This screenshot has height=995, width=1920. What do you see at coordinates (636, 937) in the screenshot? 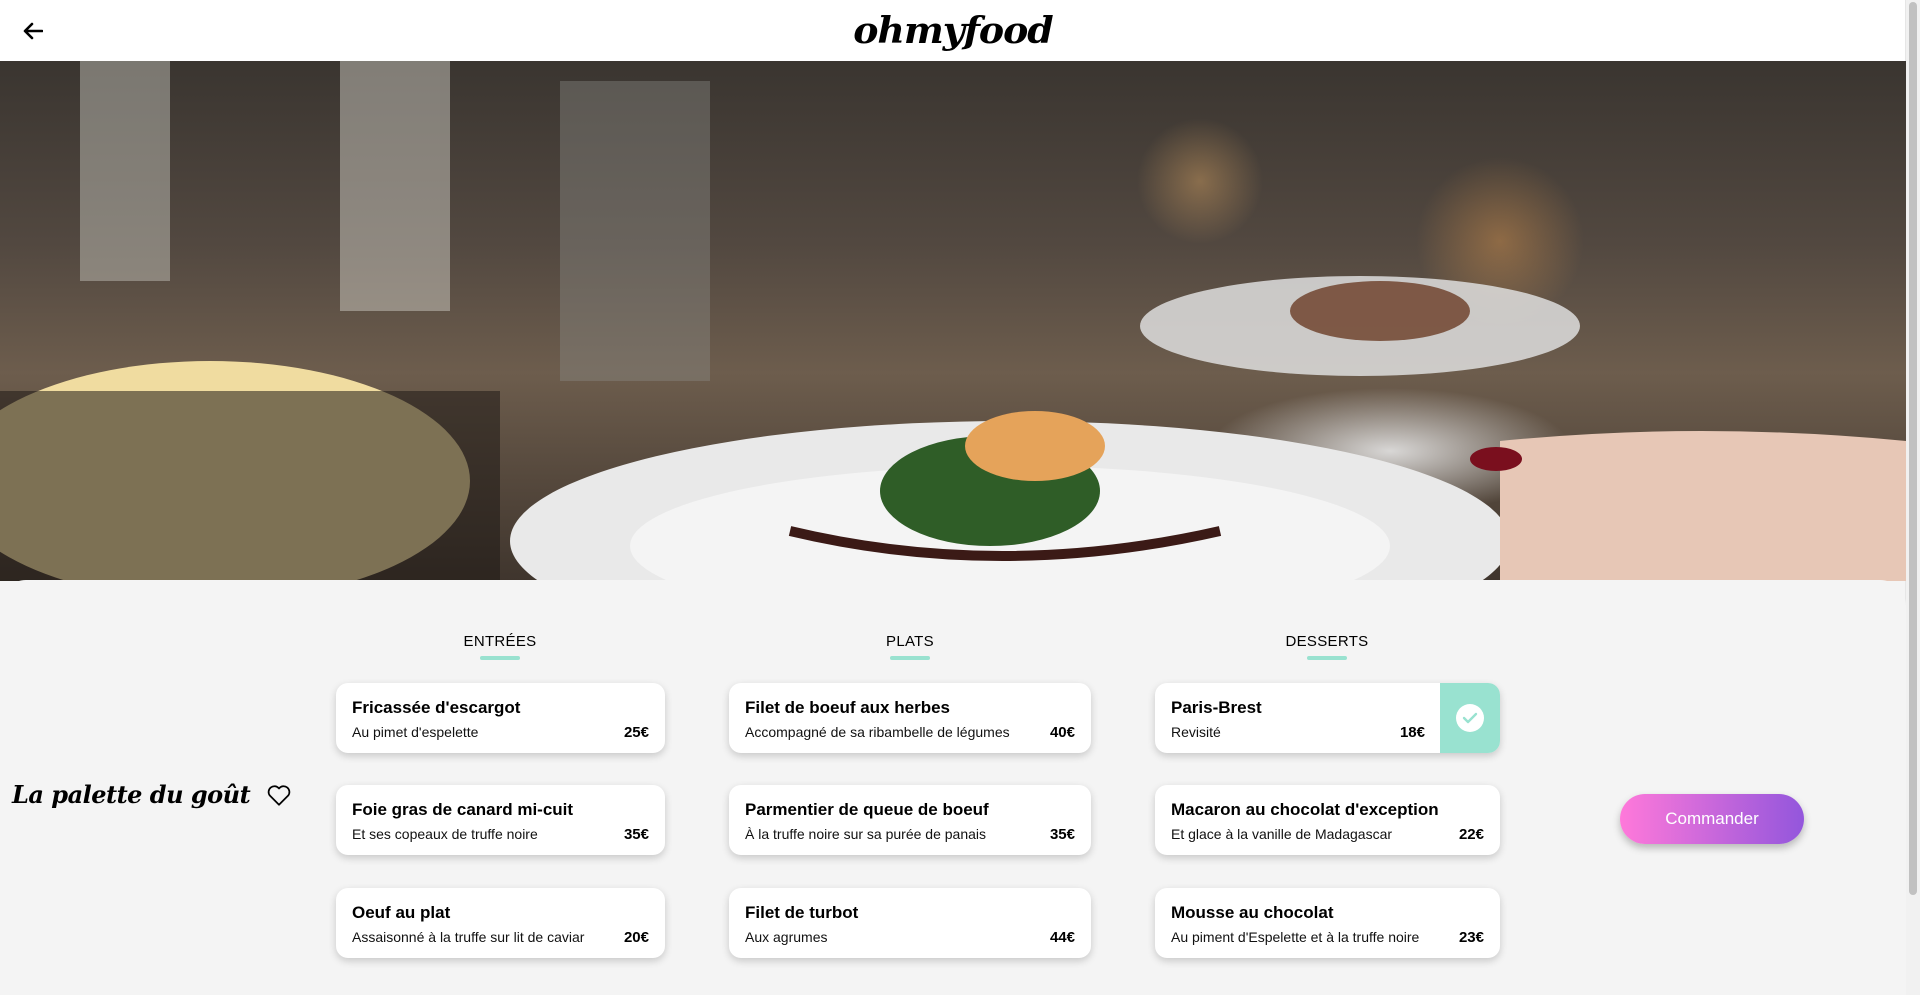
I see `menu-item-price: 20€` at bounding box center [636, 937].